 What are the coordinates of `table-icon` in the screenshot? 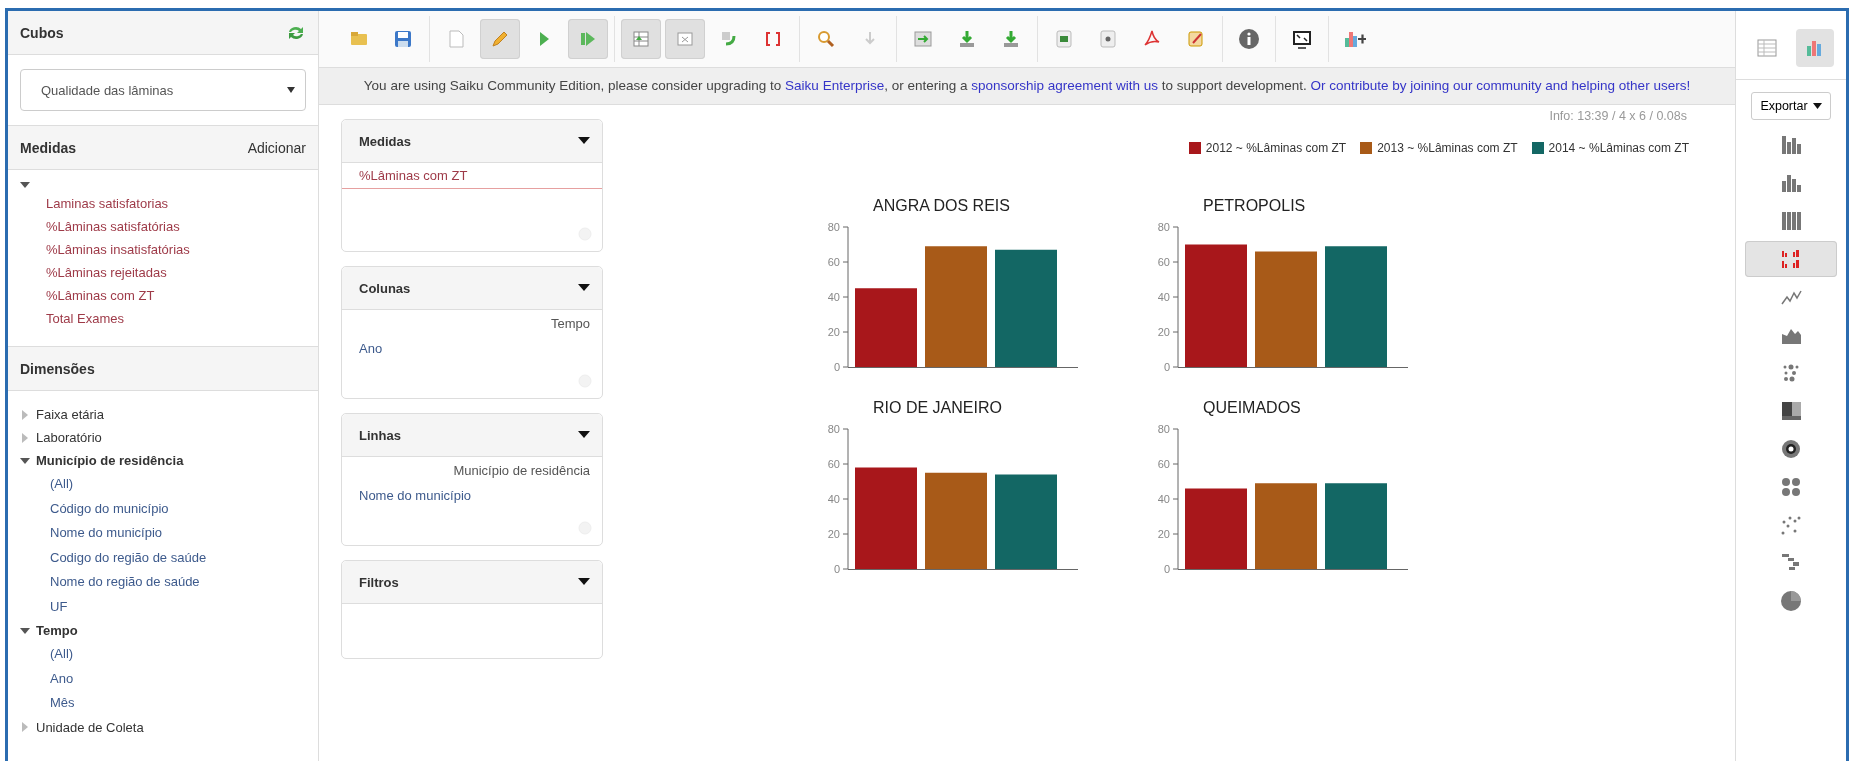 It's located at (641, 39).